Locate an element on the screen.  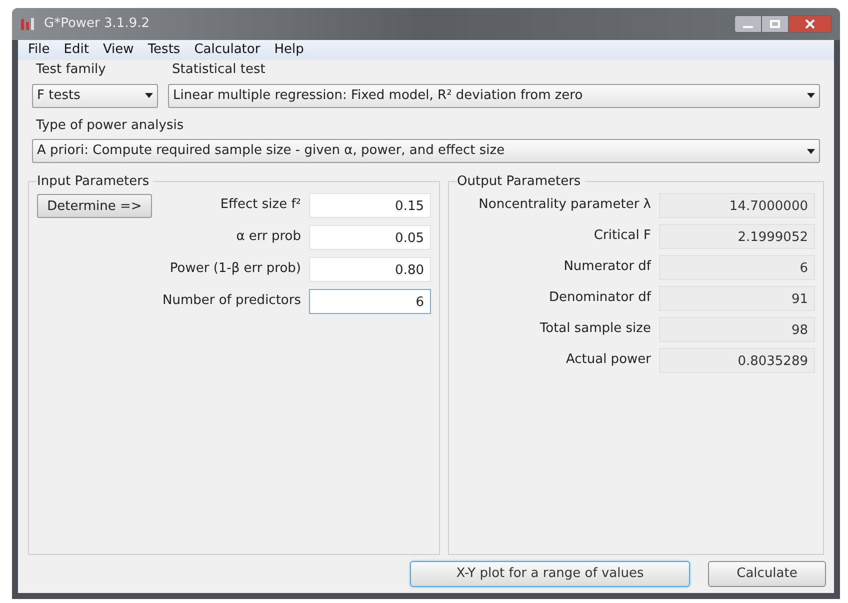
window-title: G*Power 3.1.9.2 is located at coordinates (97, 24).